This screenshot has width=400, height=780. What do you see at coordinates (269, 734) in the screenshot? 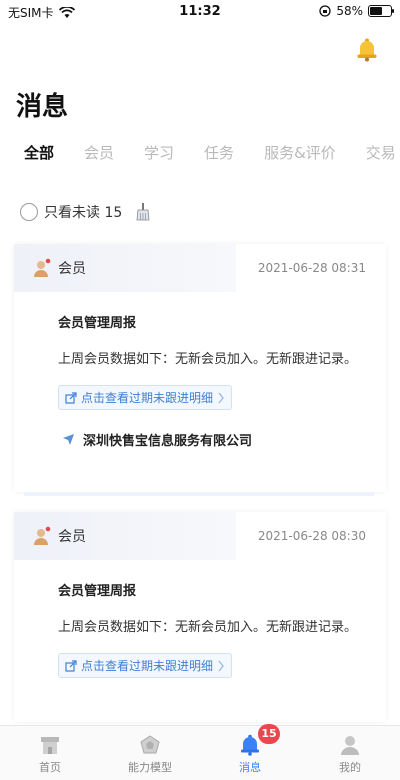
I see `unread-count-badge: 15` at bounding box center [269, 734].